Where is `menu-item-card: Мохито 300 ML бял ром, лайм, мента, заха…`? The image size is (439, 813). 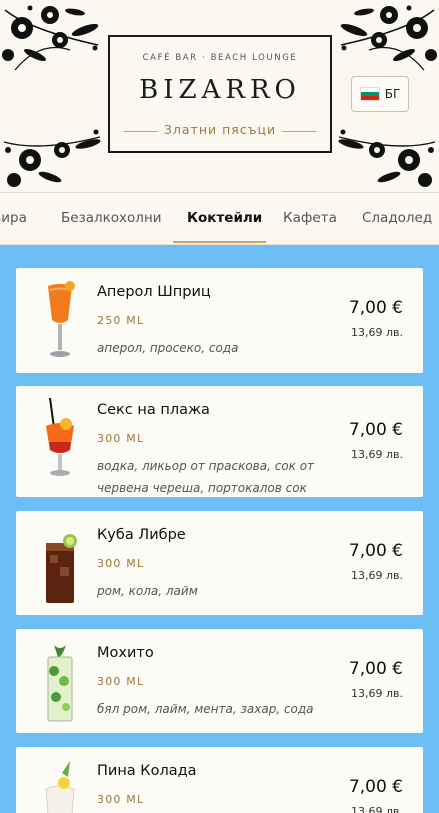
menu-item-card: Мохито 300 ML бял ром, лайм, мента, заха… is located at coordinates (219, 681).